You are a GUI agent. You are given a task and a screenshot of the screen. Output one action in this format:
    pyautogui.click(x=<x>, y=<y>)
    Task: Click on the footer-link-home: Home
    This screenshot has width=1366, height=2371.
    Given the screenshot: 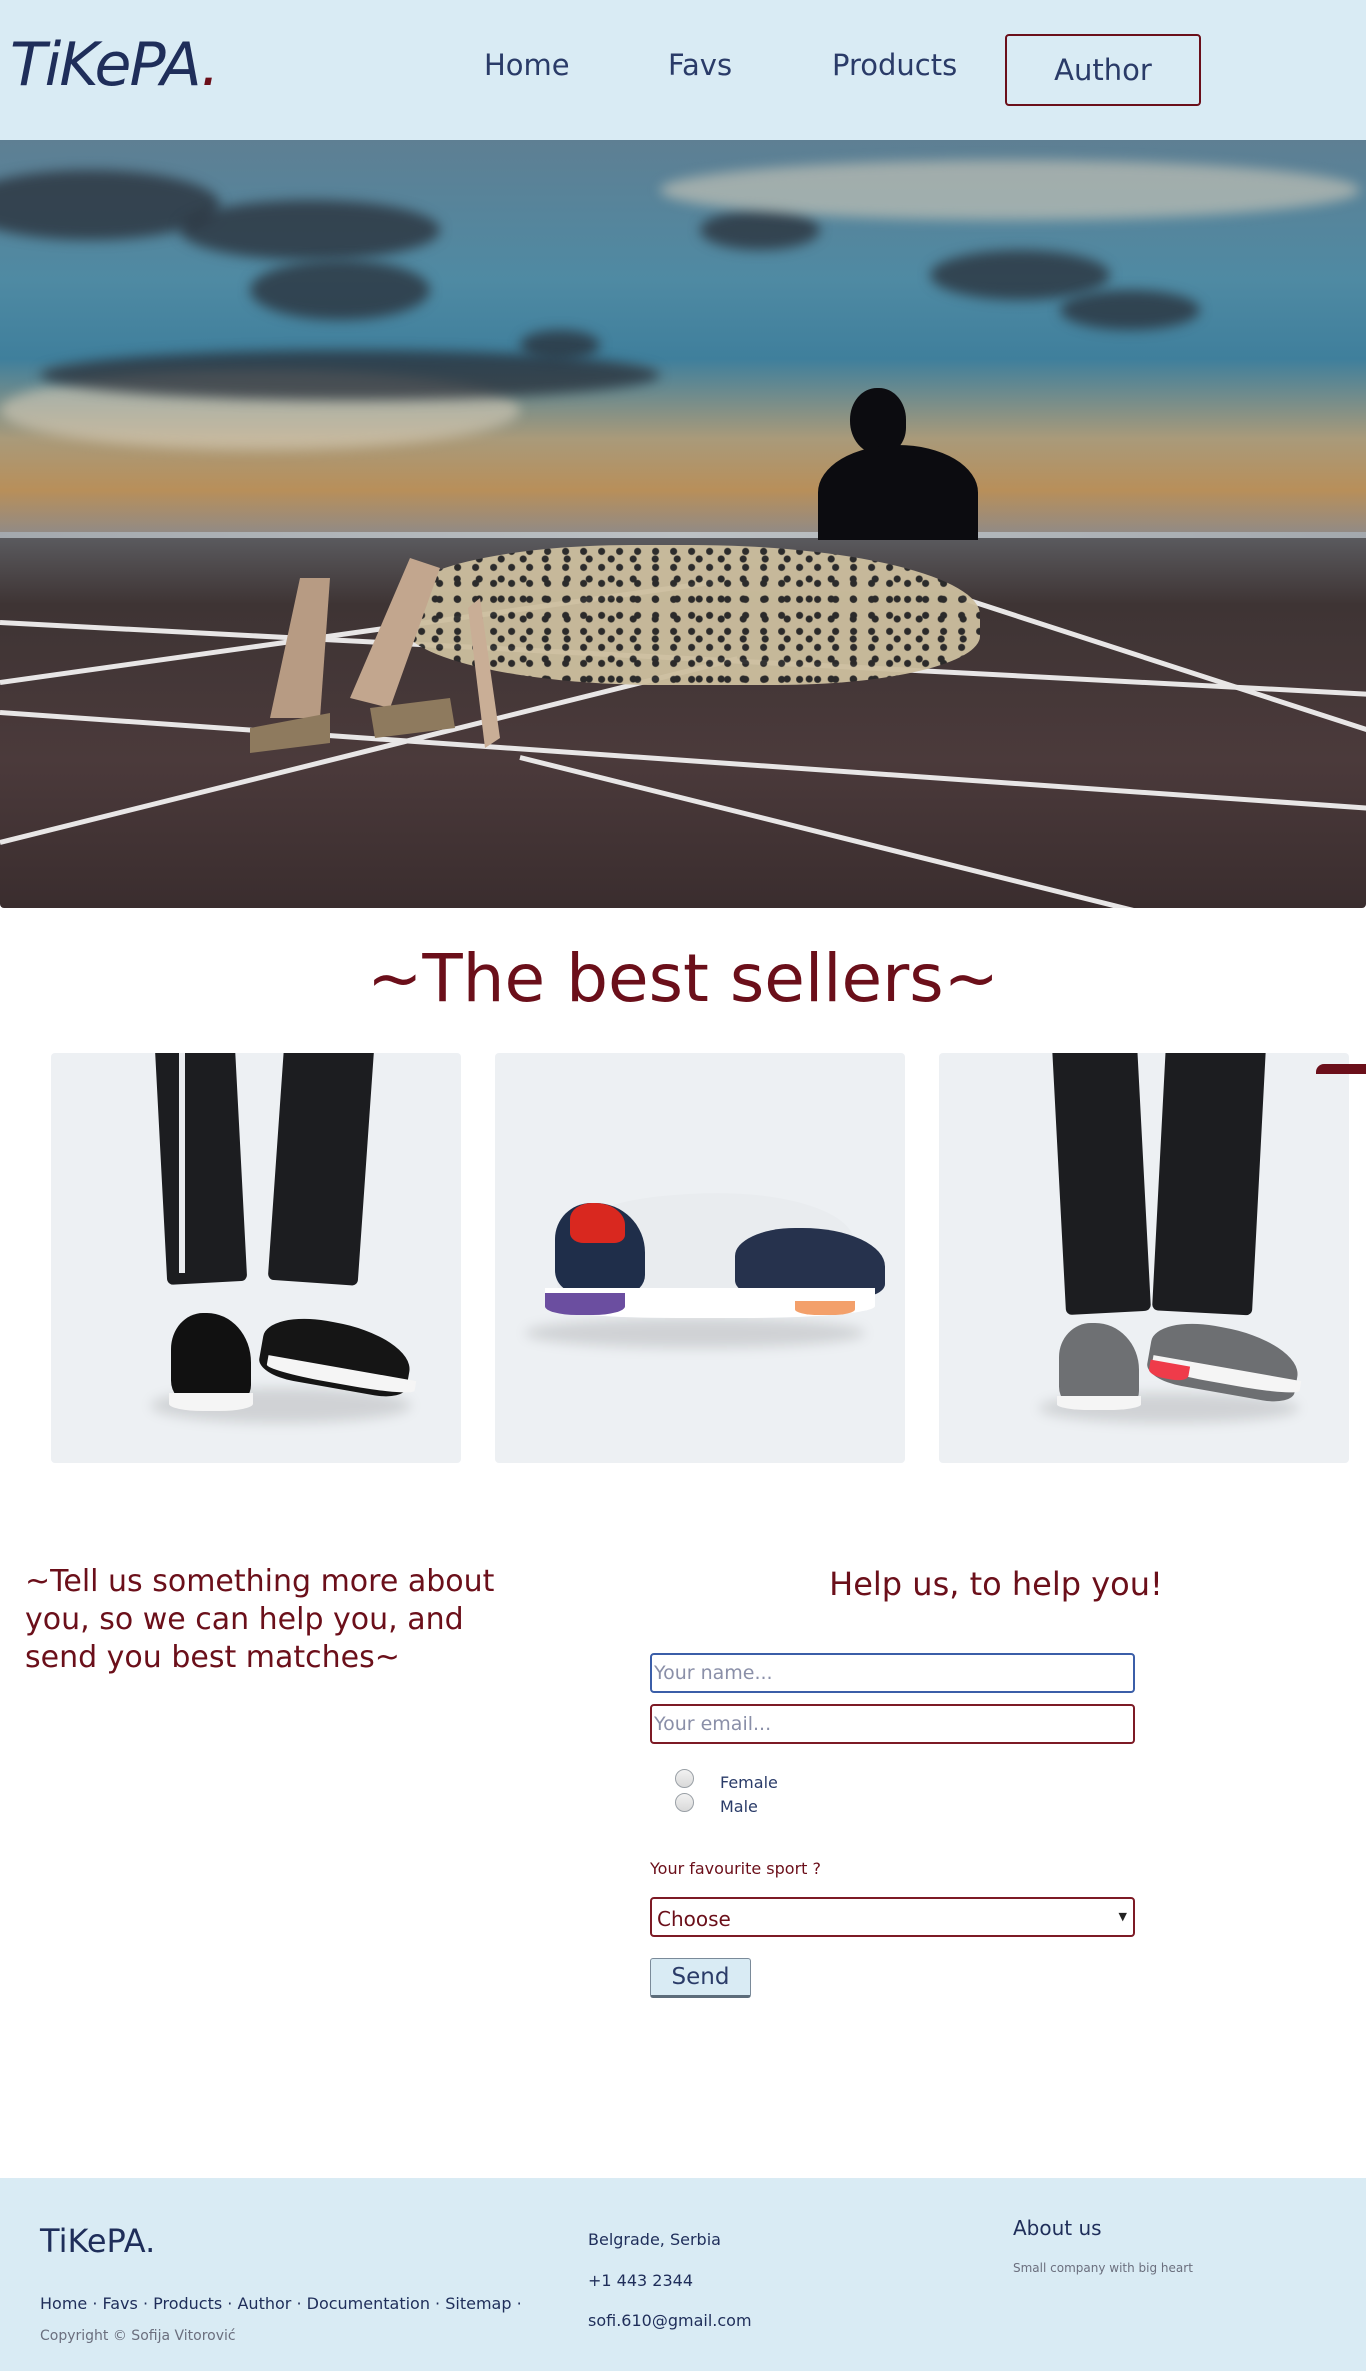 What is the action you would take?
    pyautogui.click(x=63, y=2303)
    